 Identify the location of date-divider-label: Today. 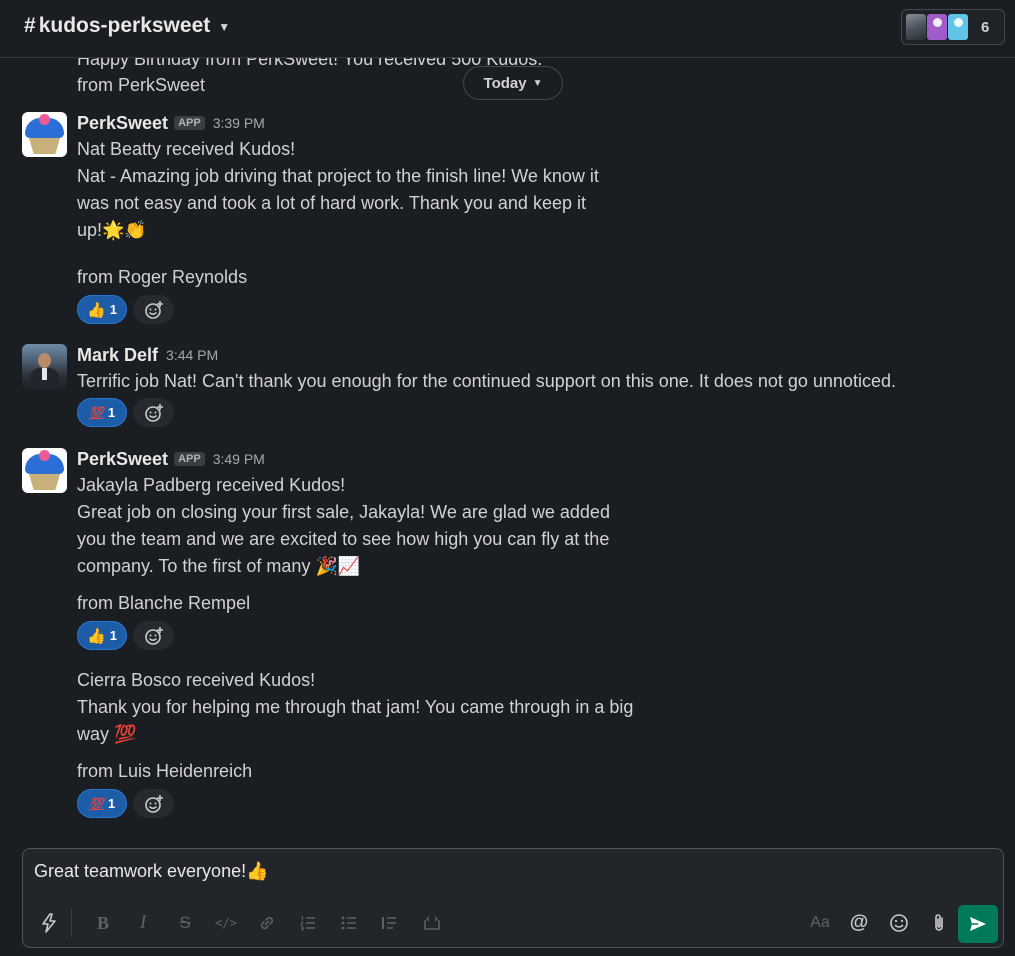
(505, 83).